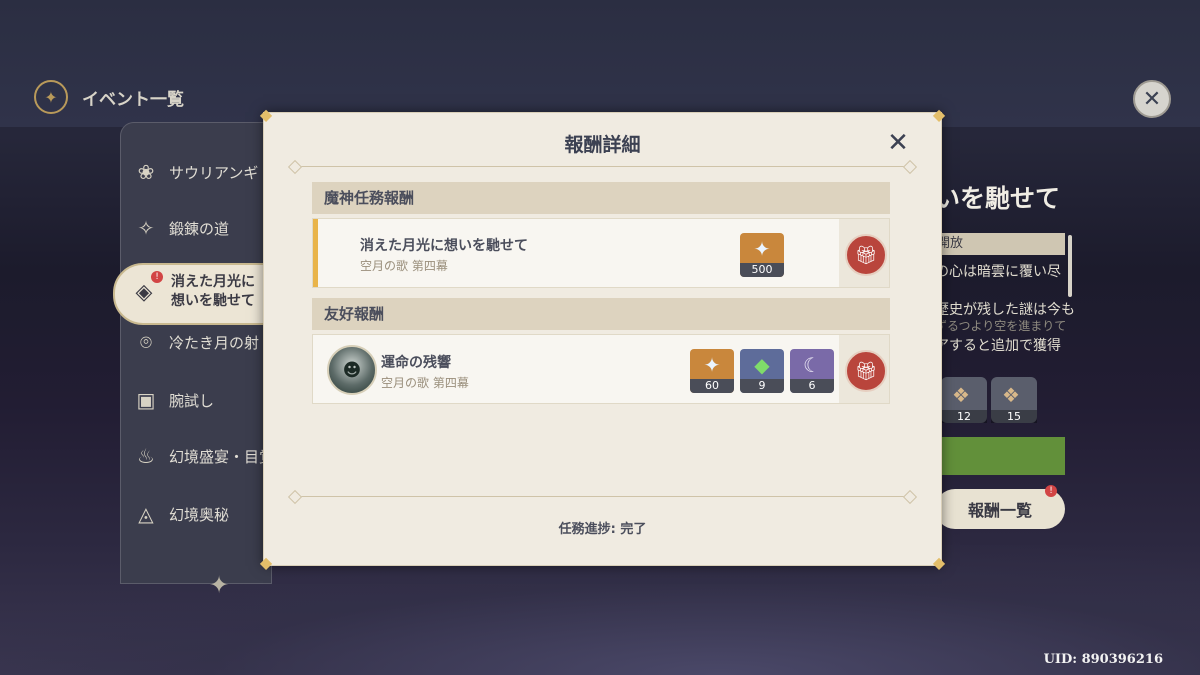 The image size is (1200, 675). I want to click on item-count: 500, so click(762, 270).